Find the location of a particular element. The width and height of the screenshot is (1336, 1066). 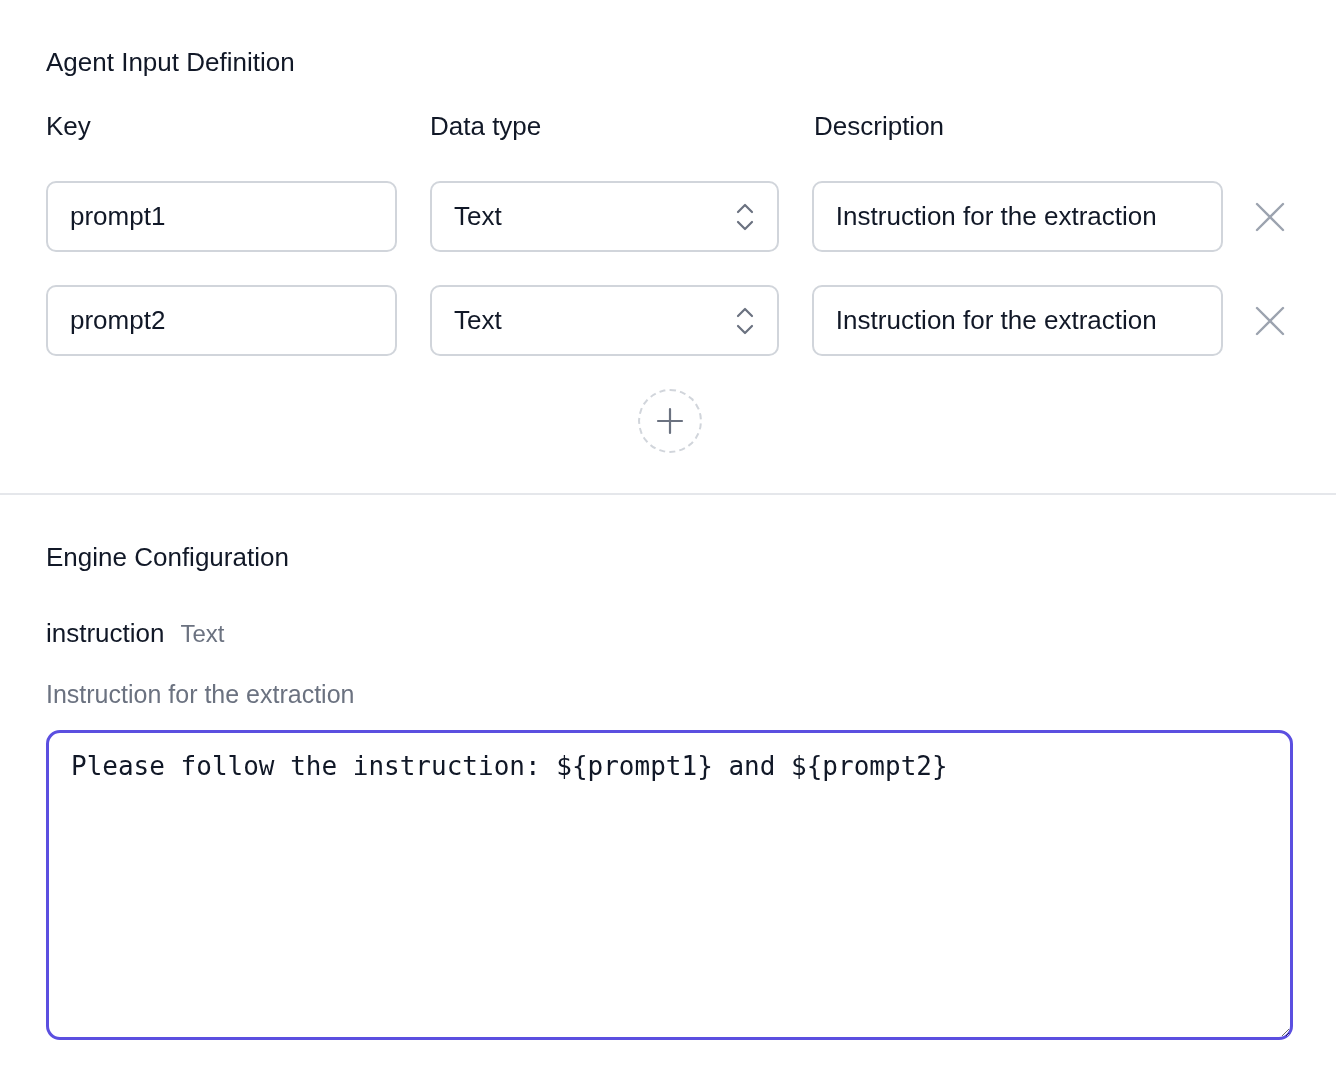

key-input: prompt1 is located at coordinates (221, 216).